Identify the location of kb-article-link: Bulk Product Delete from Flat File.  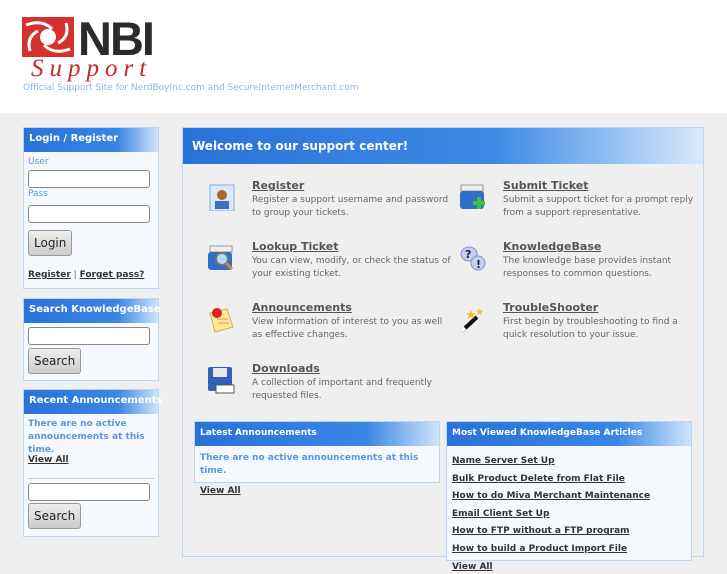
(538, 479).